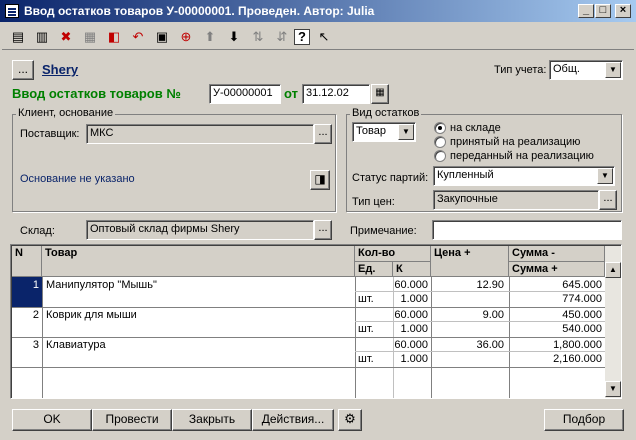 The image size is (636, 440). I want to click on col-header-unit: Ед., so click(374, 269).